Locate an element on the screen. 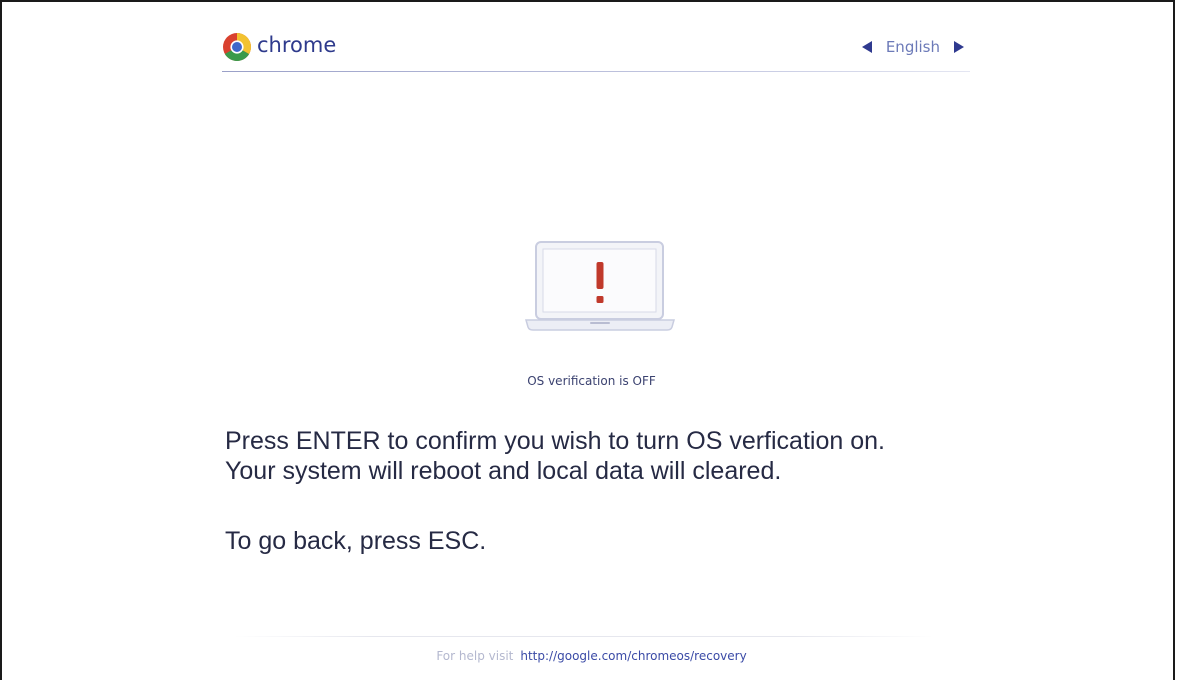 This screenshot has height=680, width=1179. brand-logo: chrome is located at coordinates (279, 47).